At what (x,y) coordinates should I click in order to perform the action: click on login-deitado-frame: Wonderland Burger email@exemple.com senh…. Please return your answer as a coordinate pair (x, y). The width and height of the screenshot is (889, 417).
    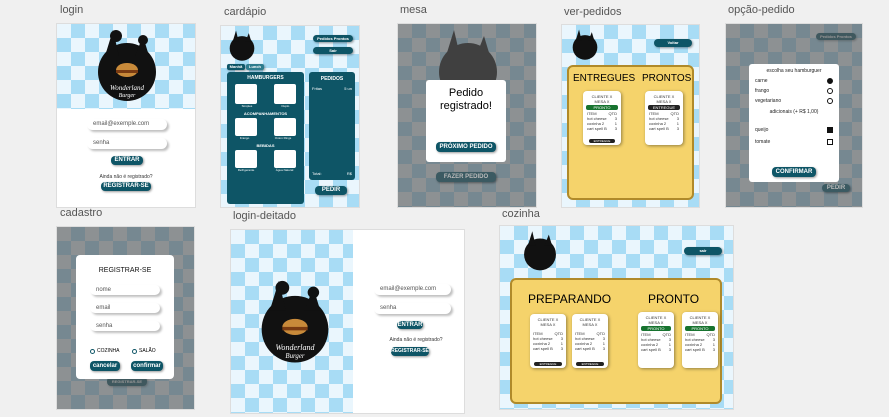
    Looking at the image, I should click on (347, 321).